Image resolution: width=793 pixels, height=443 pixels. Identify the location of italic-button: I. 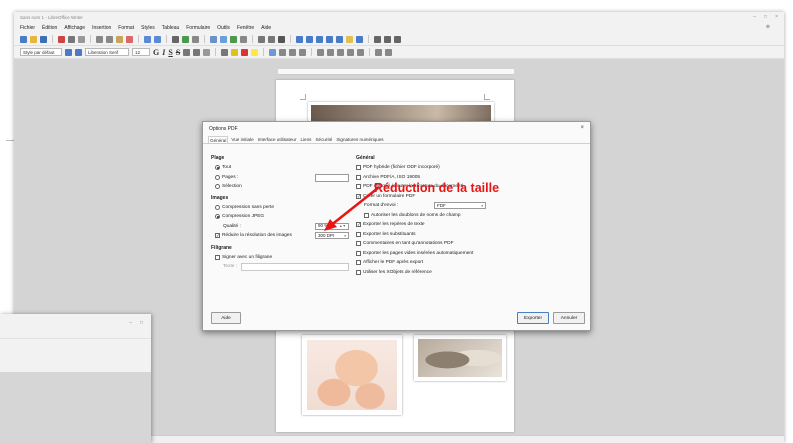
(163, 52).